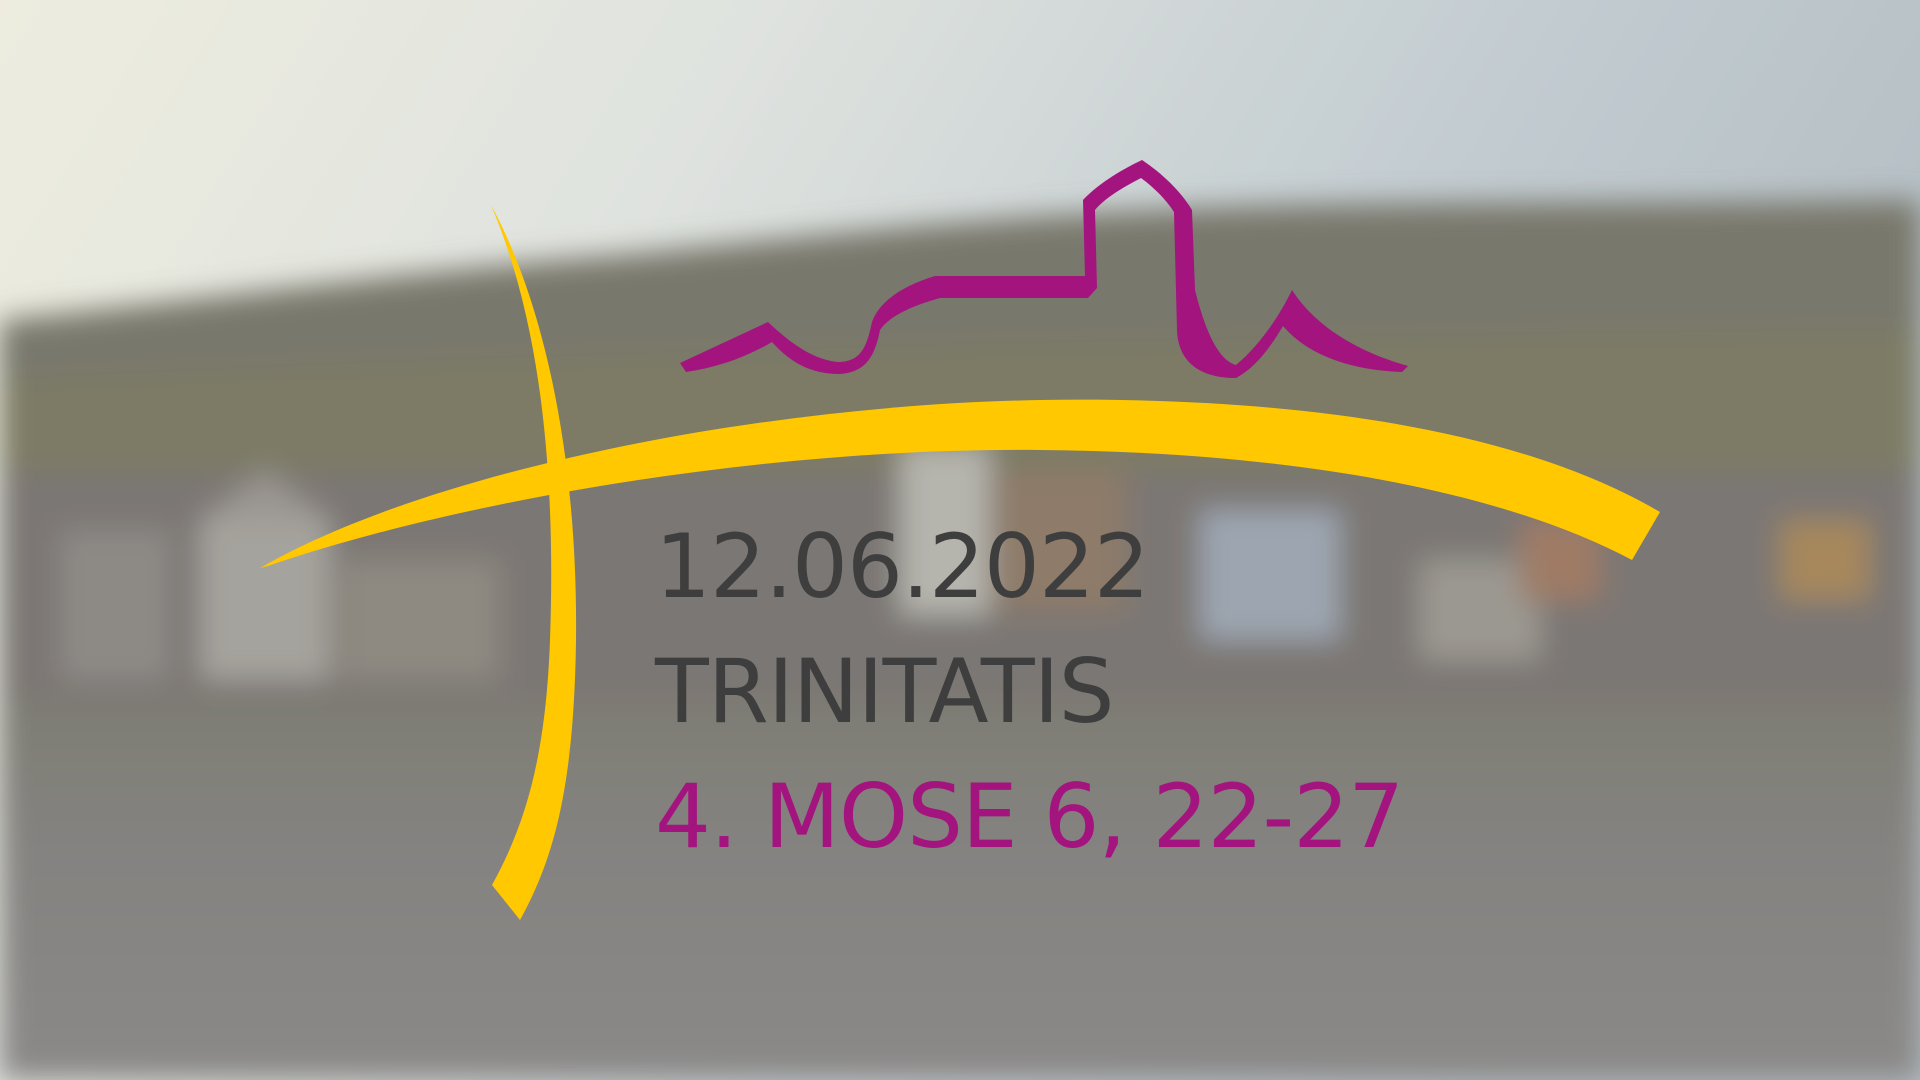 Image resolution: width=1920 pixels, height=1080 pixels. Describe the element at coordinates (1029, 816) in the screenshot. I see `scripture-reference: 4. MOSE 6, 22-27` at that location.